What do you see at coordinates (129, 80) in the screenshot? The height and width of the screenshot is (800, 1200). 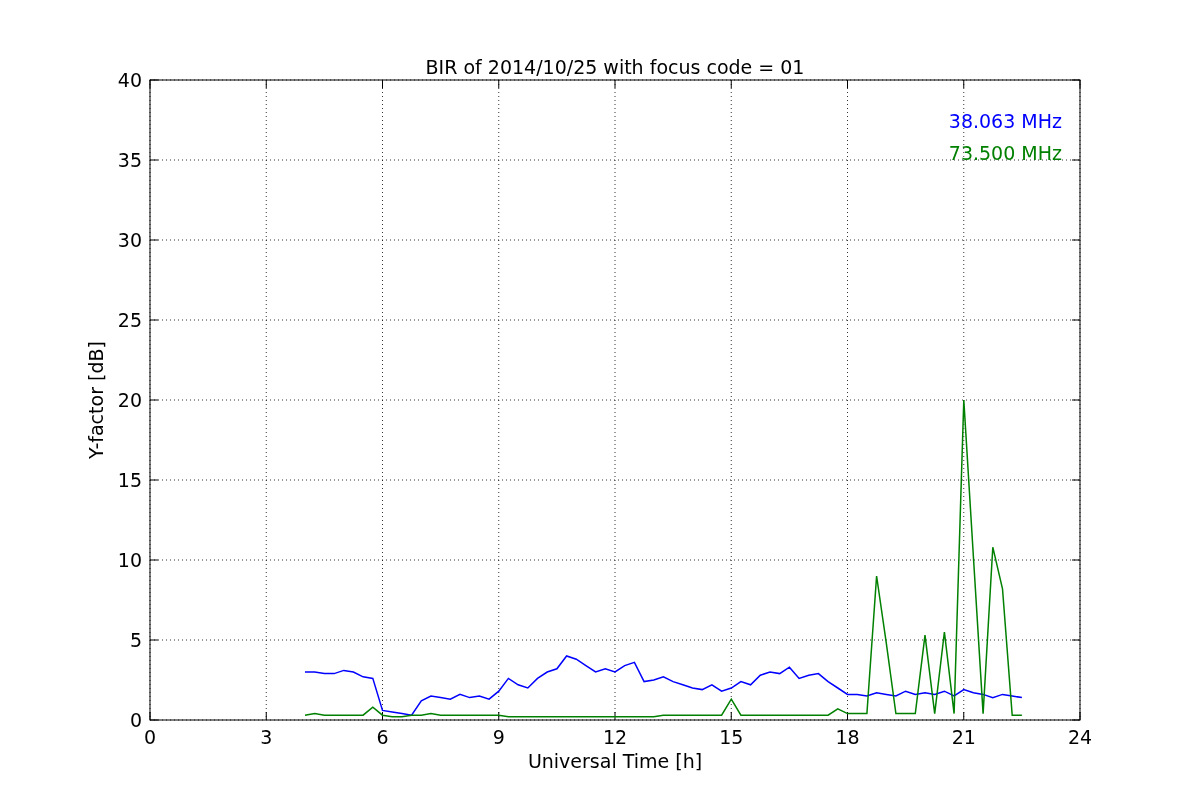 I see `y-tick-label: 40` at bounding box center [129, 80].